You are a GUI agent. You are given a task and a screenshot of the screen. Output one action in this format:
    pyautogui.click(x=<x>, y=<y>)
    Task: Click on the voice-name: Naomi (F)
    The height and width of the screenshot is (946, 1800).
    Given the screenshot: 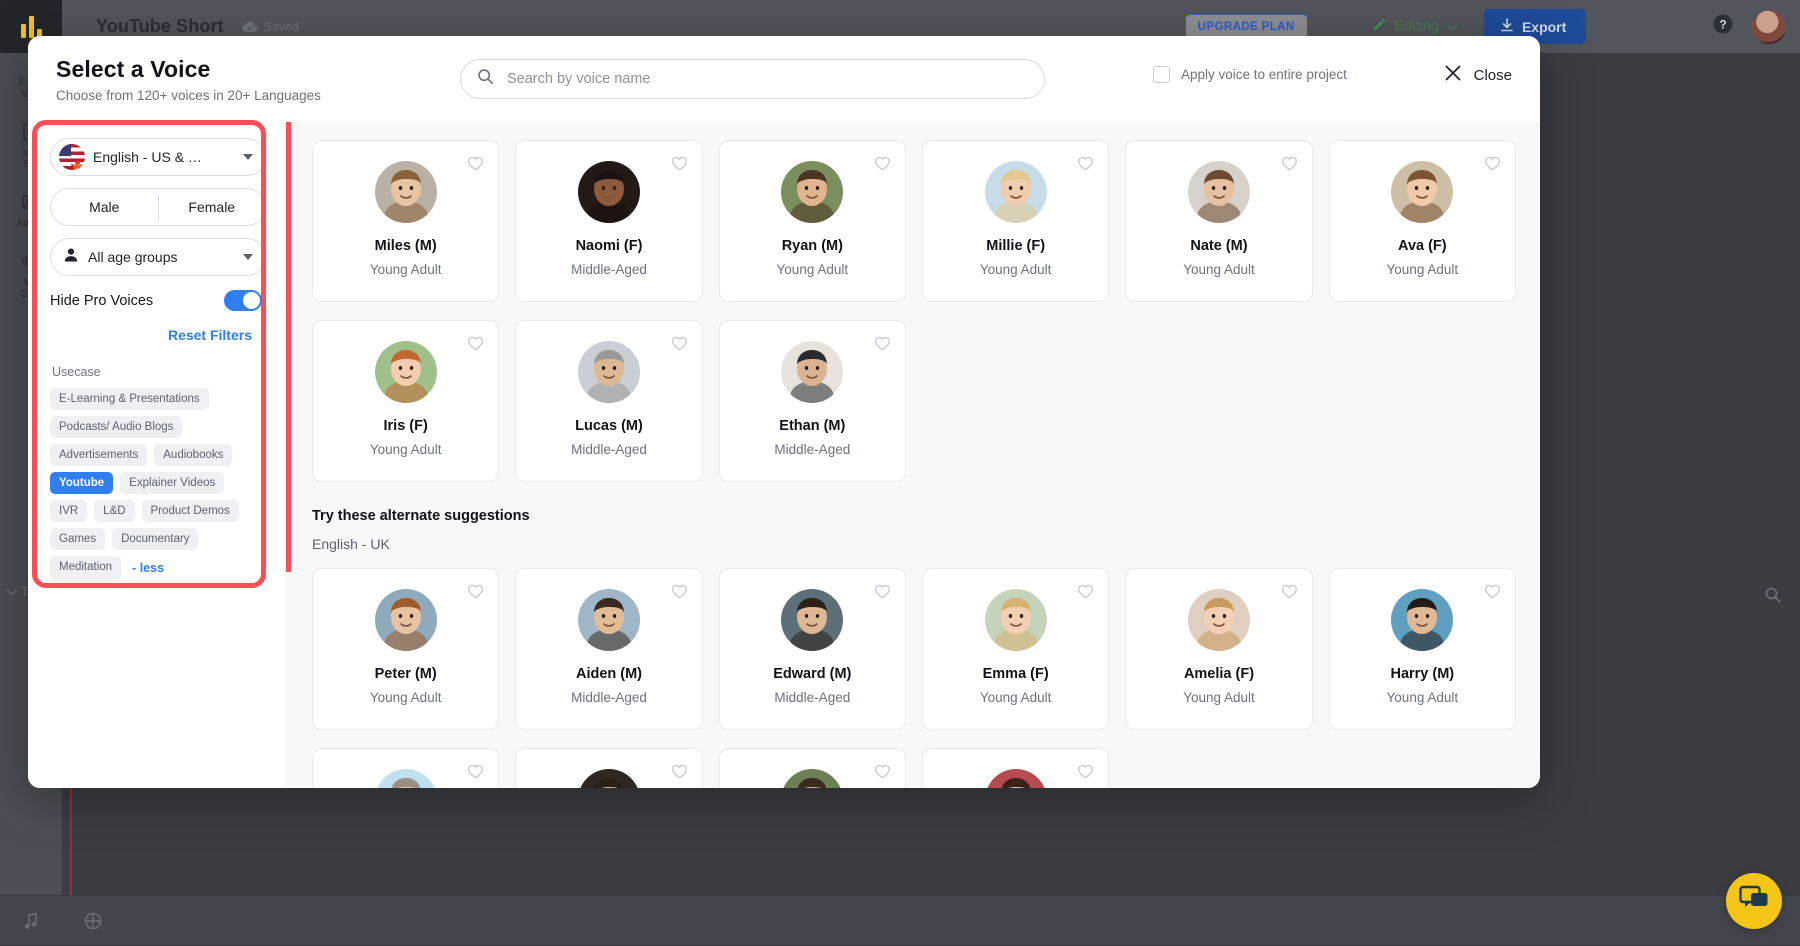 What is the action you would take?
    pyautogui.click(x=609, y=246)
    